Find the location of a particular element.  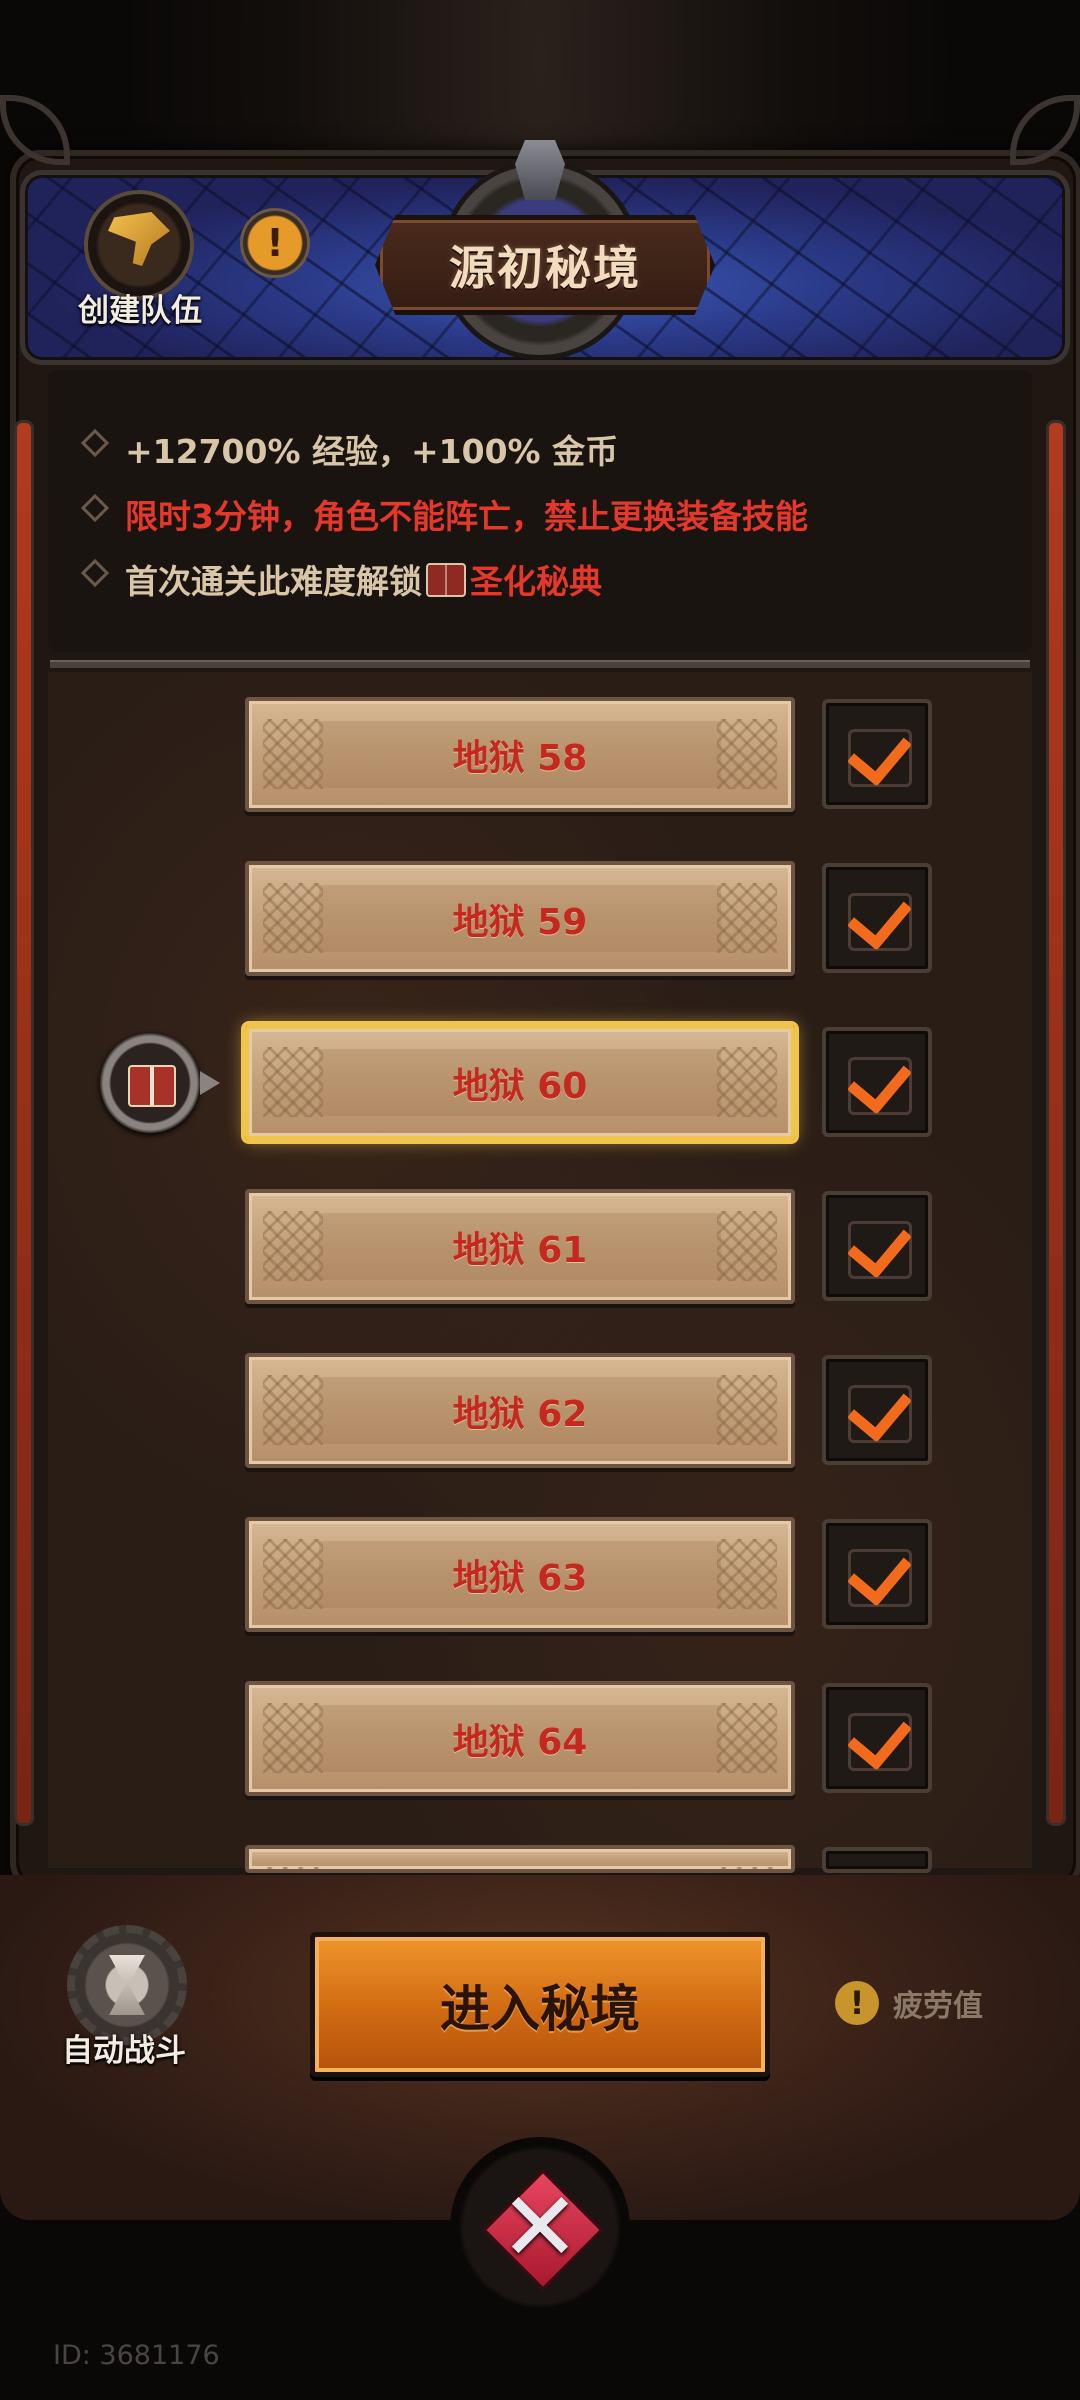

create-team-label: 创建队伍 is located at coordinates (140, 311).